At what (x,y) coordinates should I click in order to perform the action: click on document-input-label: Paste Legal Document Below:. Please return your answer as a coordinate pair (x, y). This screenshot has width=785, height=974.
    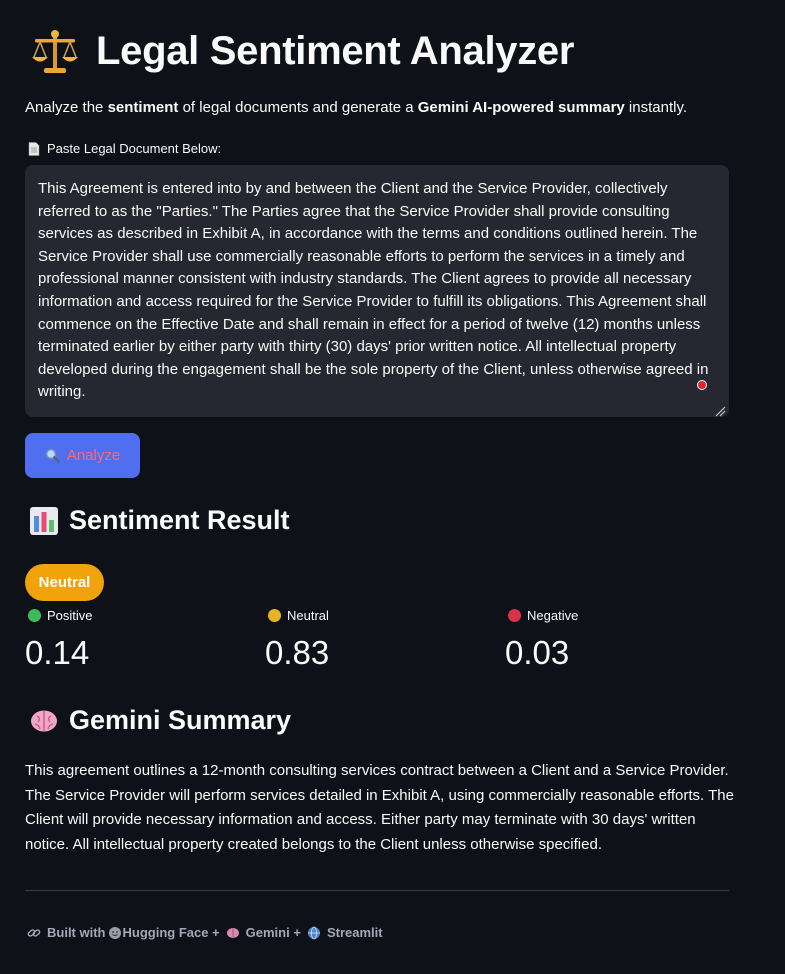
    Looking at the image, I should click on (124, 148).